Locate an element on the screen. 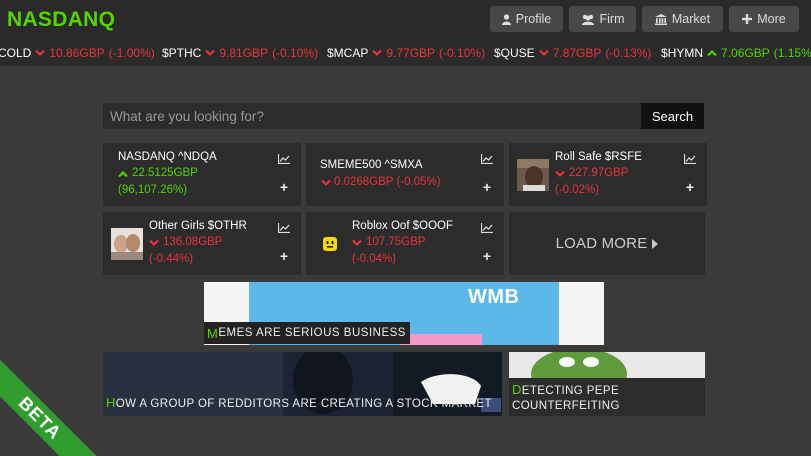 This screenshot has height=456, width=811. stock-price: 0.0268GBP (-0.05%) is located at coordinates (387, 182).